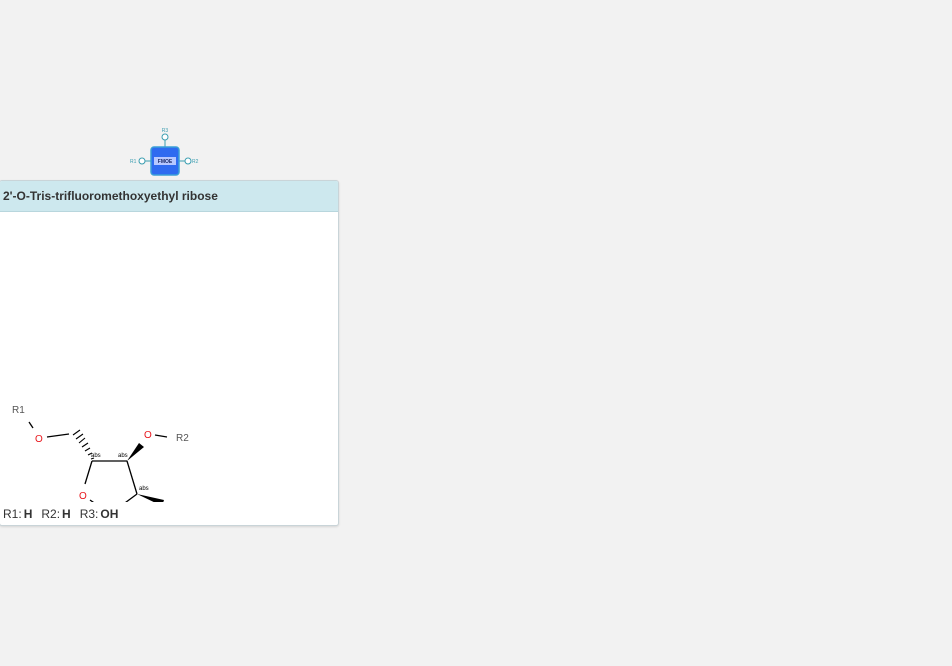 The height and width of the screenshot is (666, 952). What do you see at coordinates (135, 452) in the screenshot?
I see `wedge-c3-o` at bounding box center [135, 452].